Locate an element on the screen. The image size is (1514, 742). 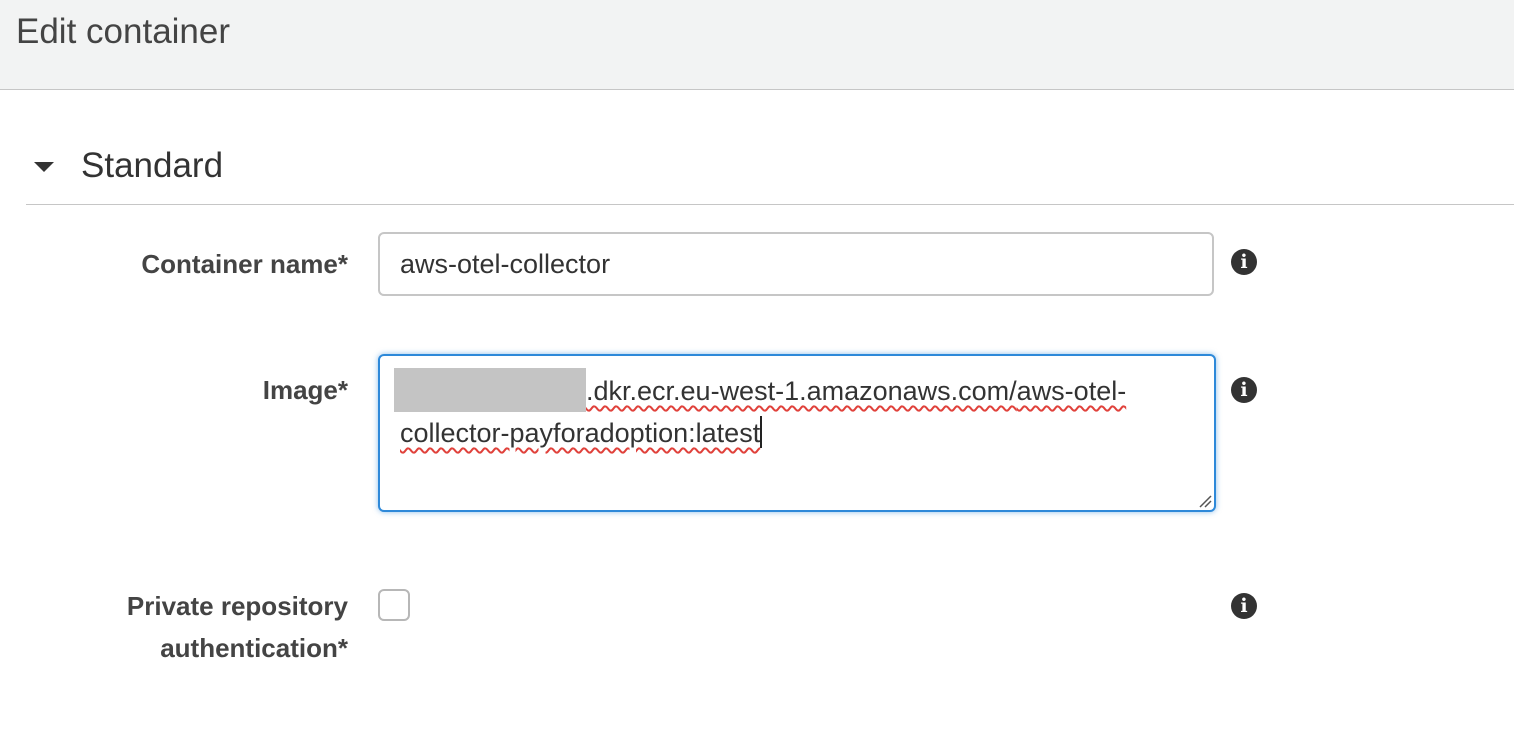
redacted-block is located at coordinates (490, 390).